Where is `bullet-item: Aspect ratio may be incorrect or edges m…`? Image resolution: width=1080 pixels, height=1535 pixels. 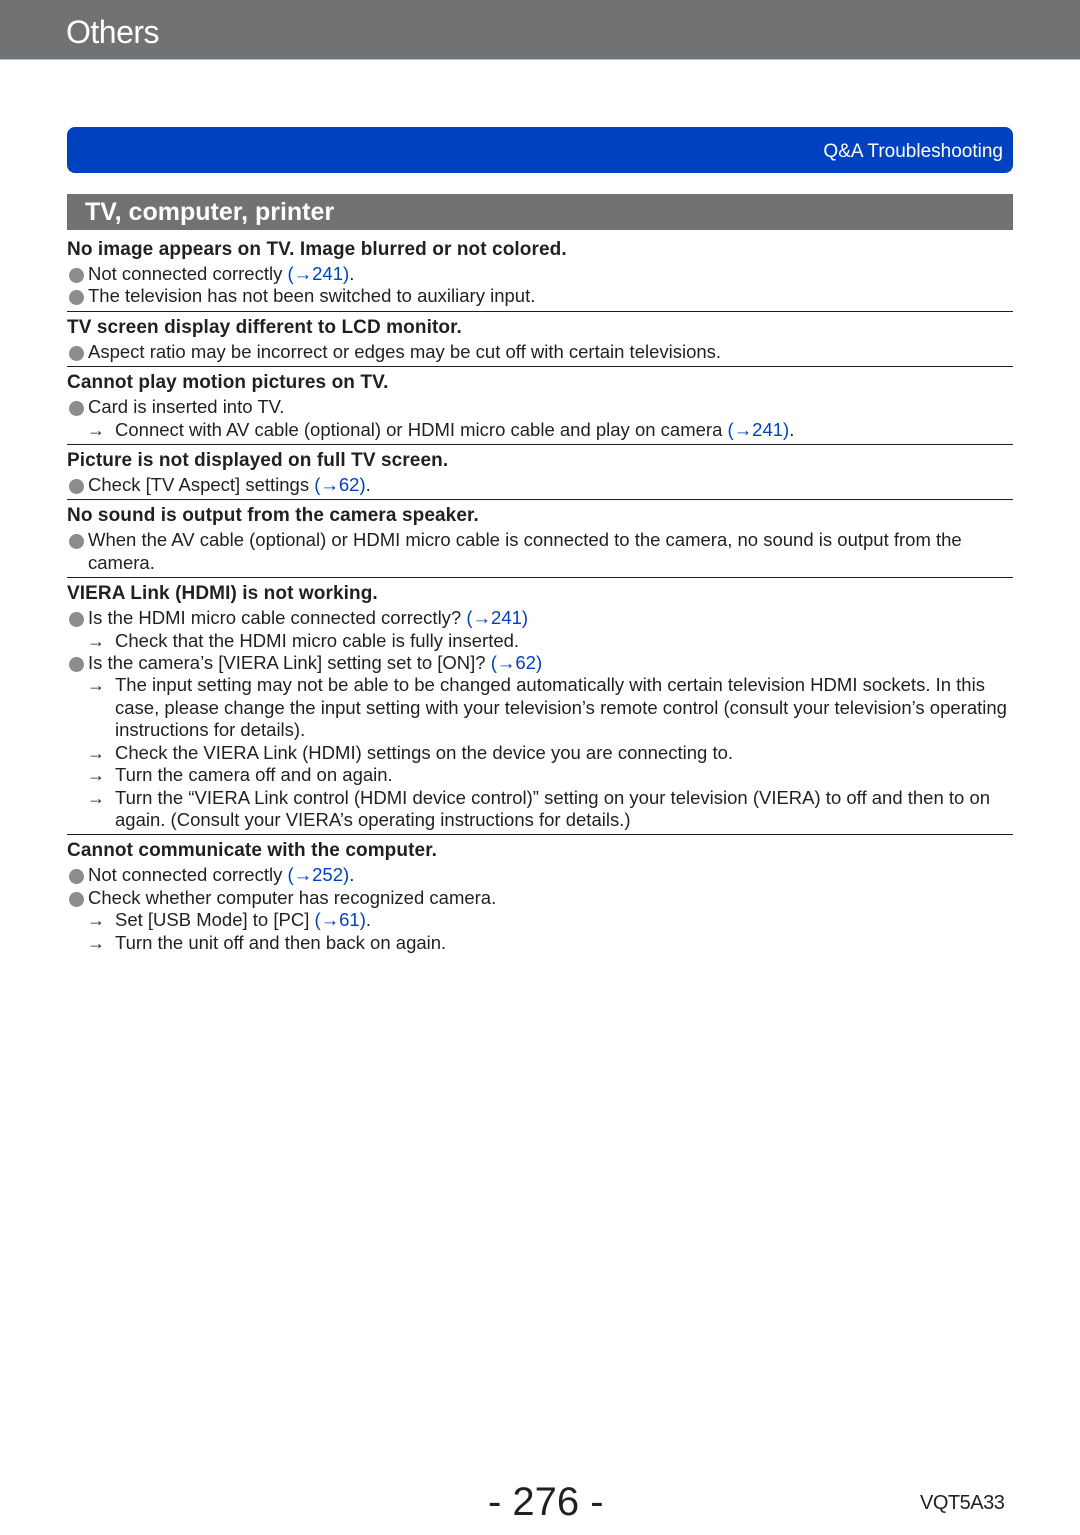
bullet-item: Aspect ratio may be incorrect or edges m… is located at coordinates (540, 352).